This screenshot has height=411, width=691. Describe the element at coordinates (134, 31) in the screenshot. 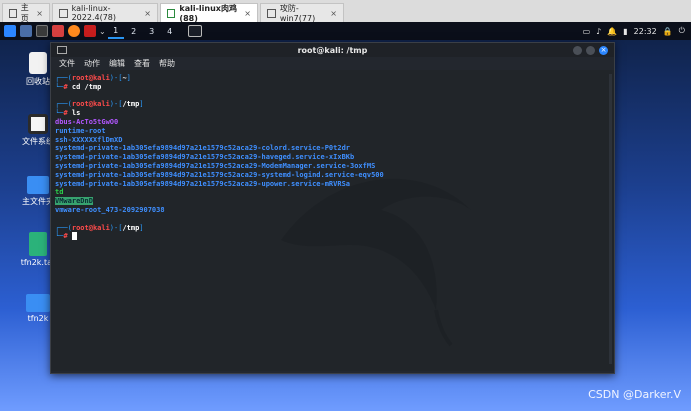

I see `workspace-2: 2` at that location.